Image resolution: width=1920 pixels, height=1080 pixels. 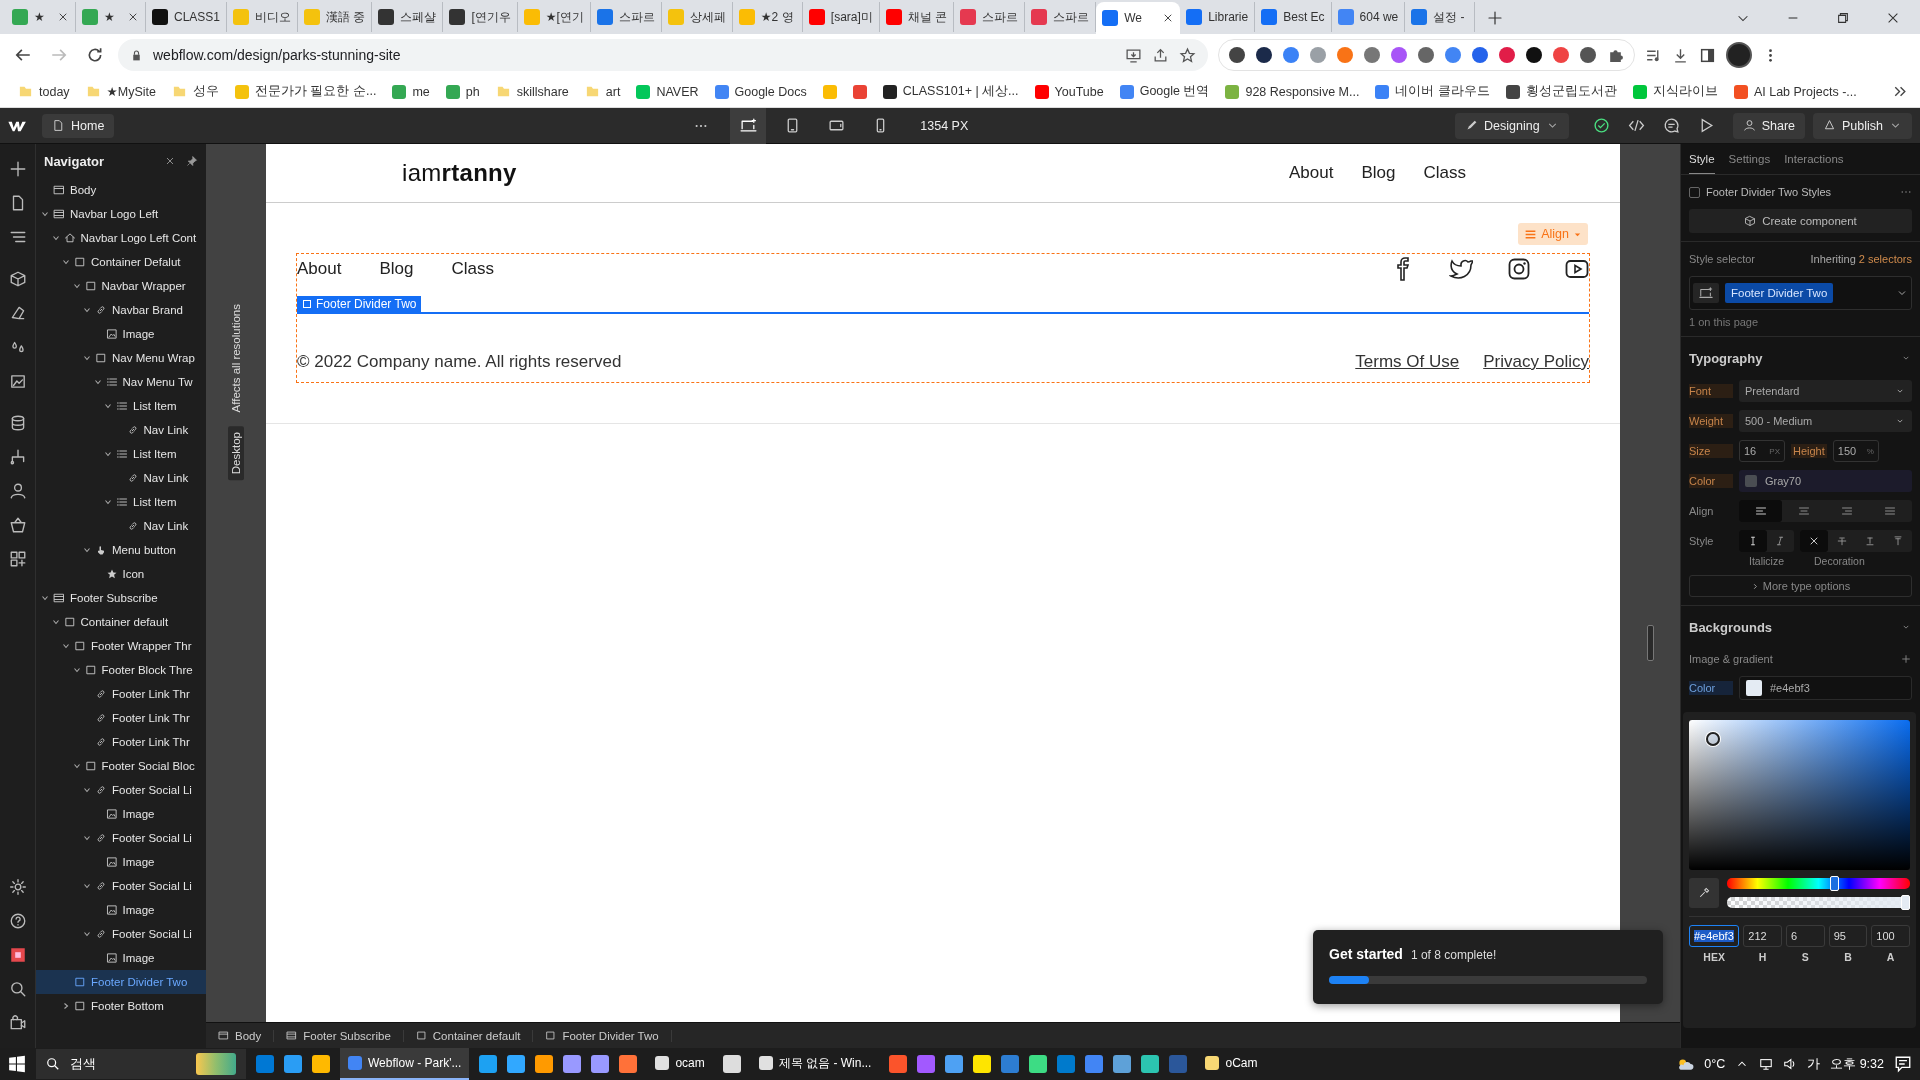 I want to click on navigator-item: Navbar Brand, so click(x=121, y=310).